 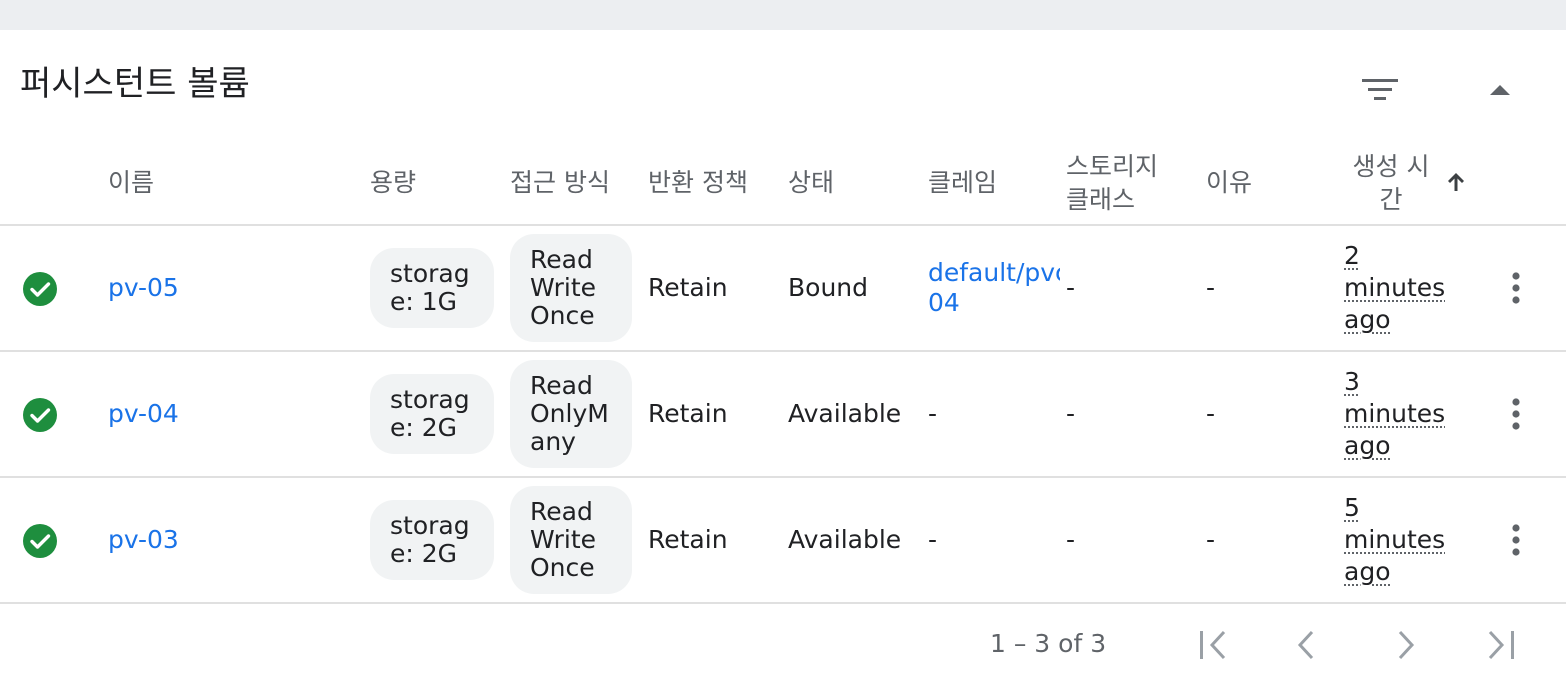 I want to click on created-time: 5 minutes ago, so click(x=1394, y=540).